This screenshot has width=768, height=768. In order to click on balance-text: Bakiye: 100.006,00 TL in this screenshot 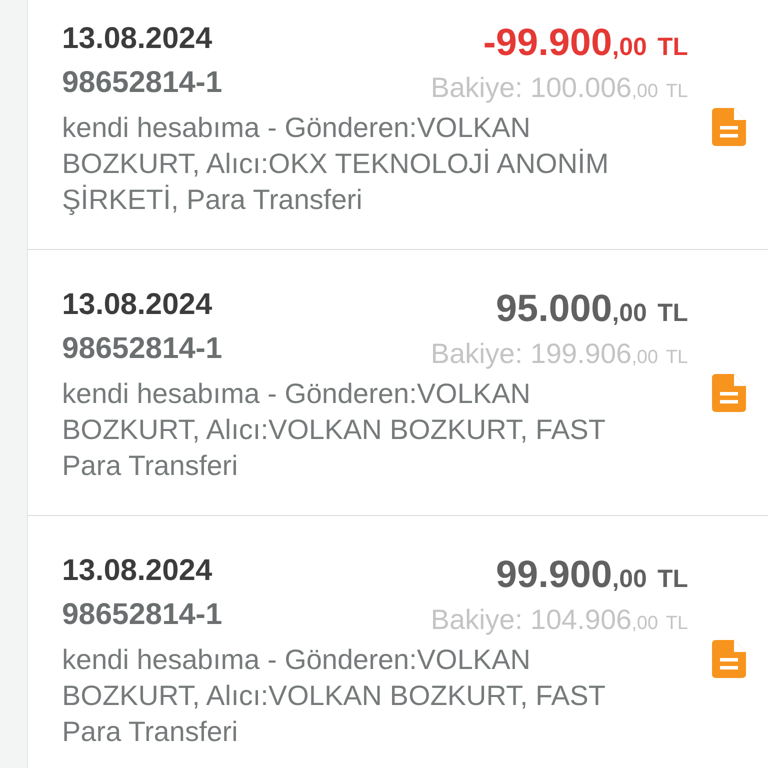, I will do `click(559, 88)`.